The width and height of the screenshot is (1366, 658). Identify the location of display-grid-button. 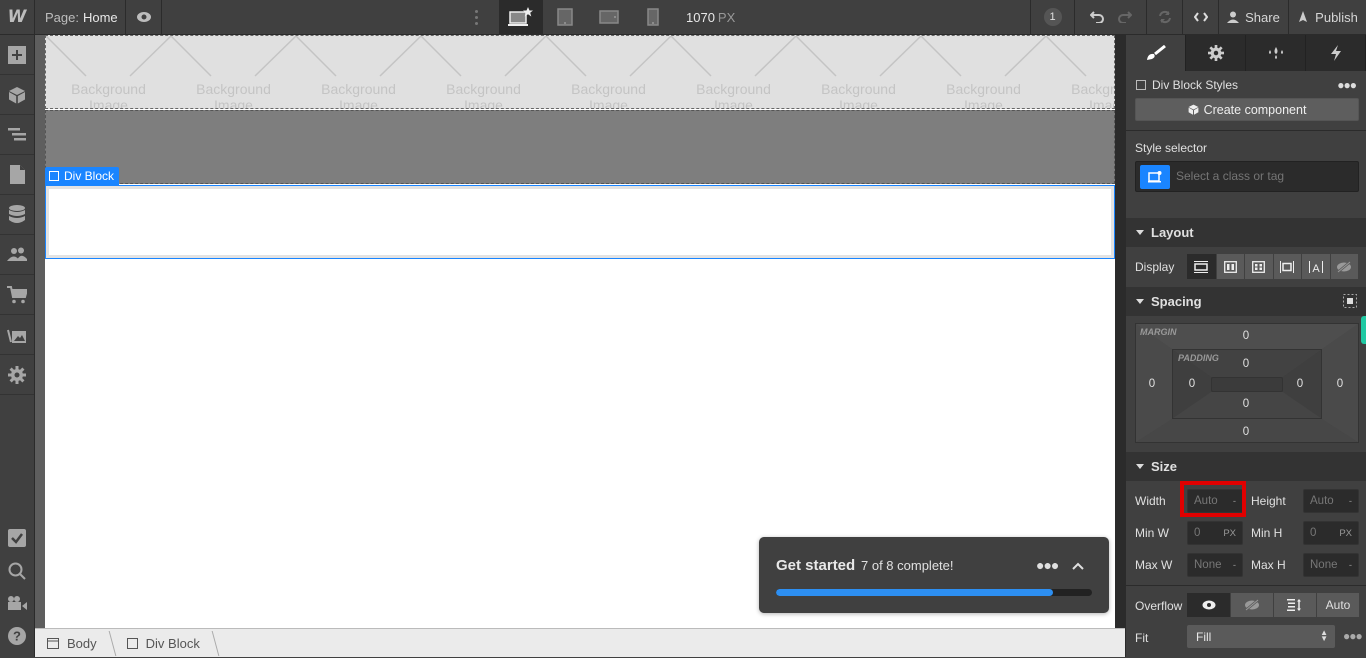
(1258, 266).